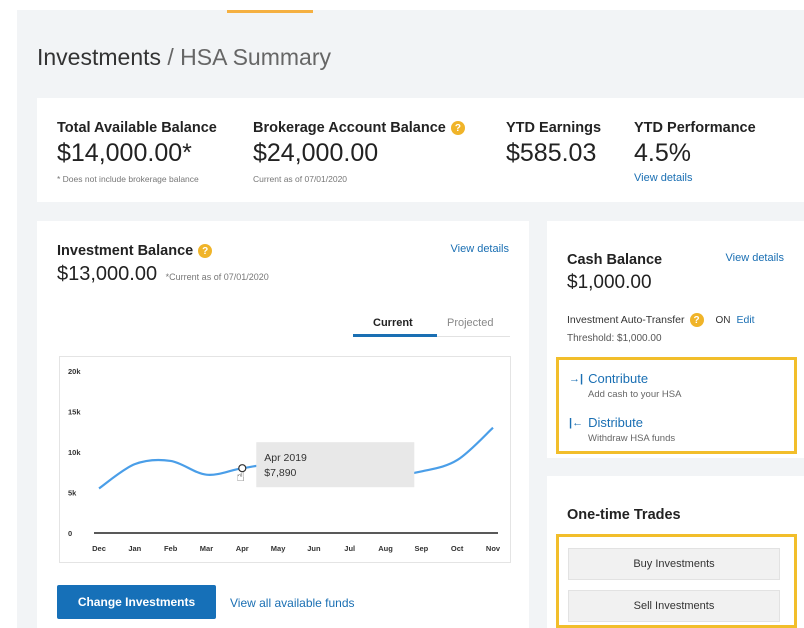 The image size is (804, 628). What do you see at coordinates (626, 320) in the screenshot?
I see `auto-transfer-label: Investment Auto-Transfer` at bounding box center [626, 320].